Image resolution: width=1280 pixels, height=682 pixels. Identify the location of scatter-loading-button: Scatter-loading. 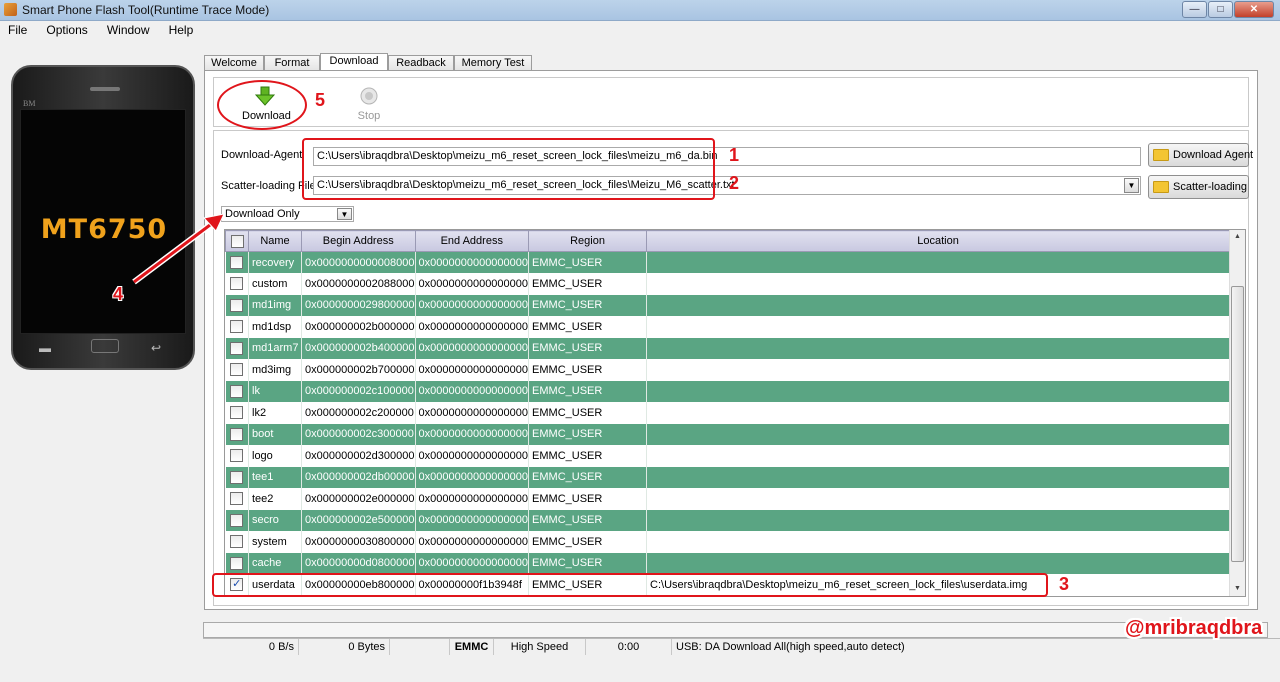
(1198, 187).